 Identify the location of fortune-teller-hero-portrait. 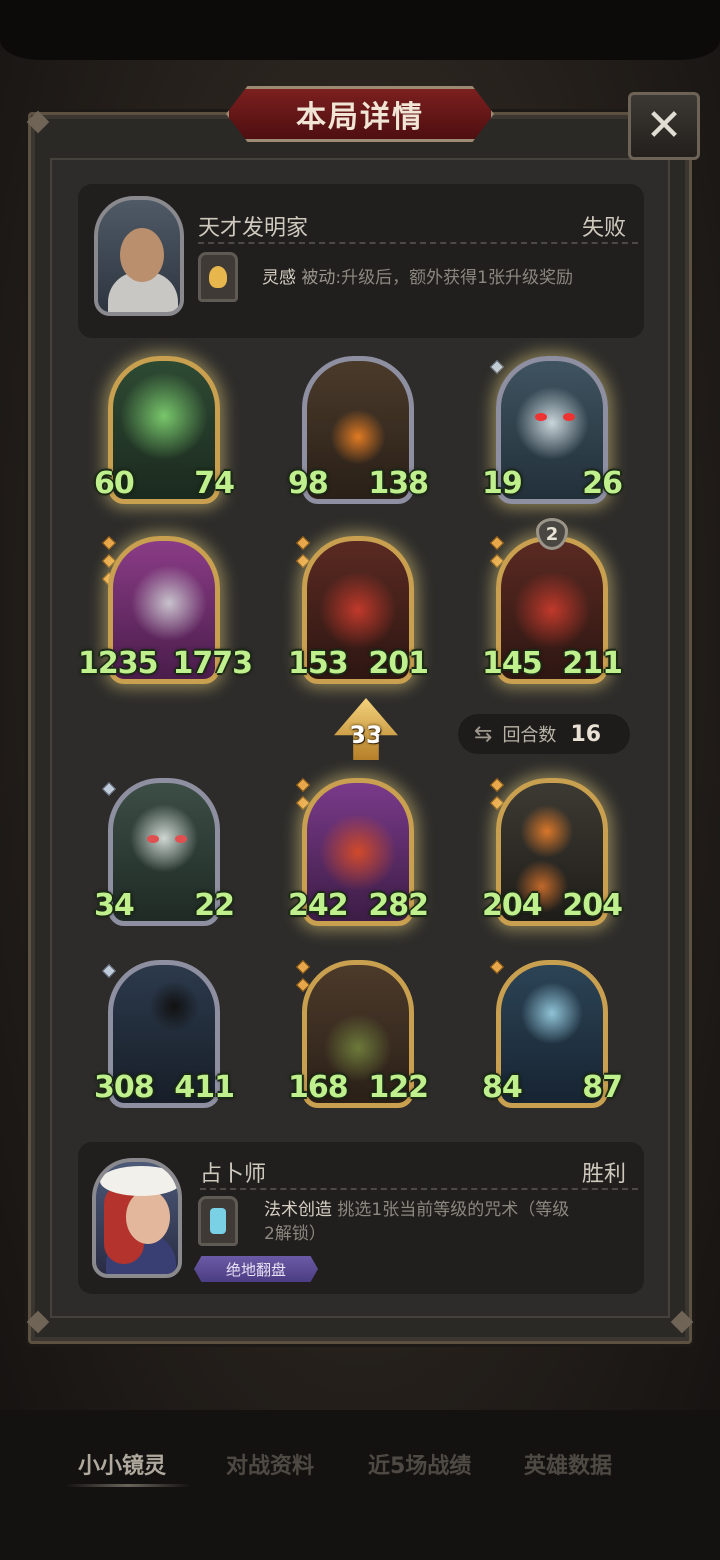
(137, 1218).